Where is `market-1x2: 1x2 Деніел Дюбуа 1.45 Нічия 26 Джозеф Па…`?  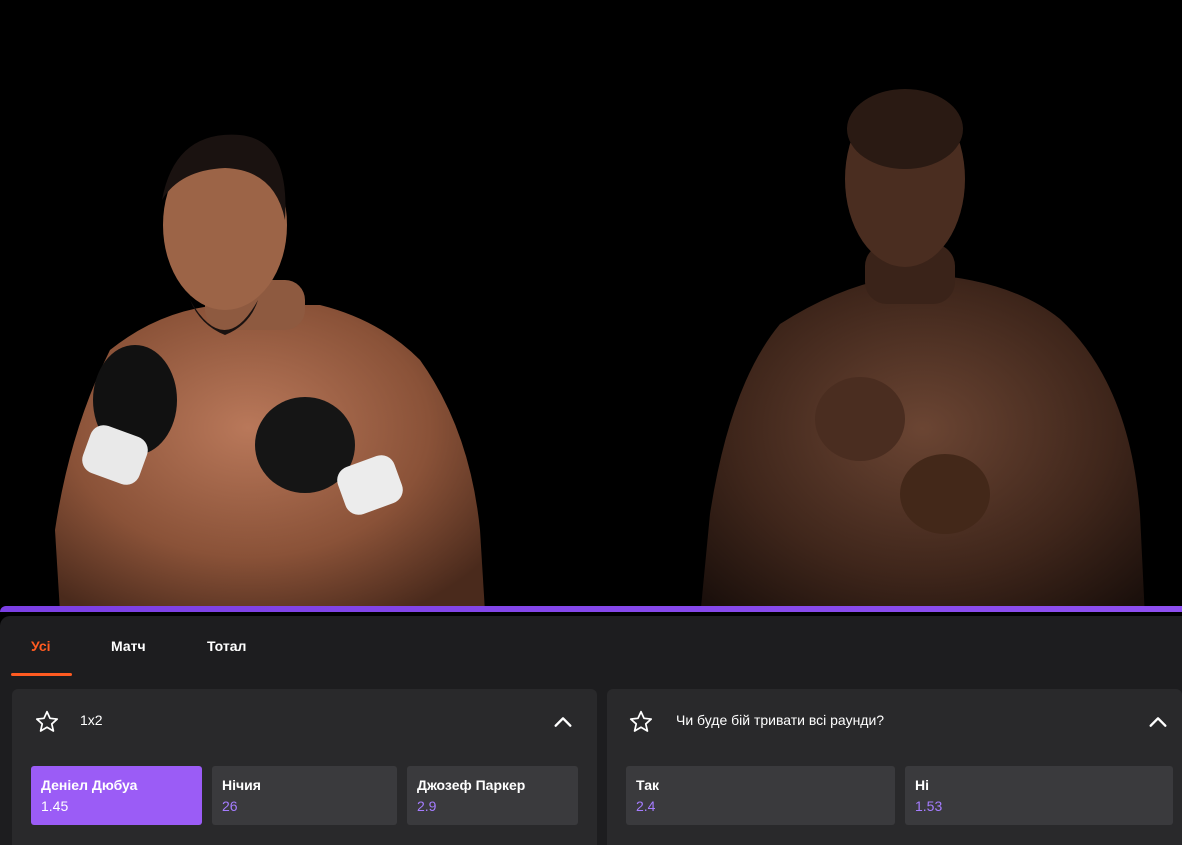
market-1x2: 1x2 Деніел Дюбуа 1.45 Нічия 26 Джозеф Па… is located at coordinates (304, 767).